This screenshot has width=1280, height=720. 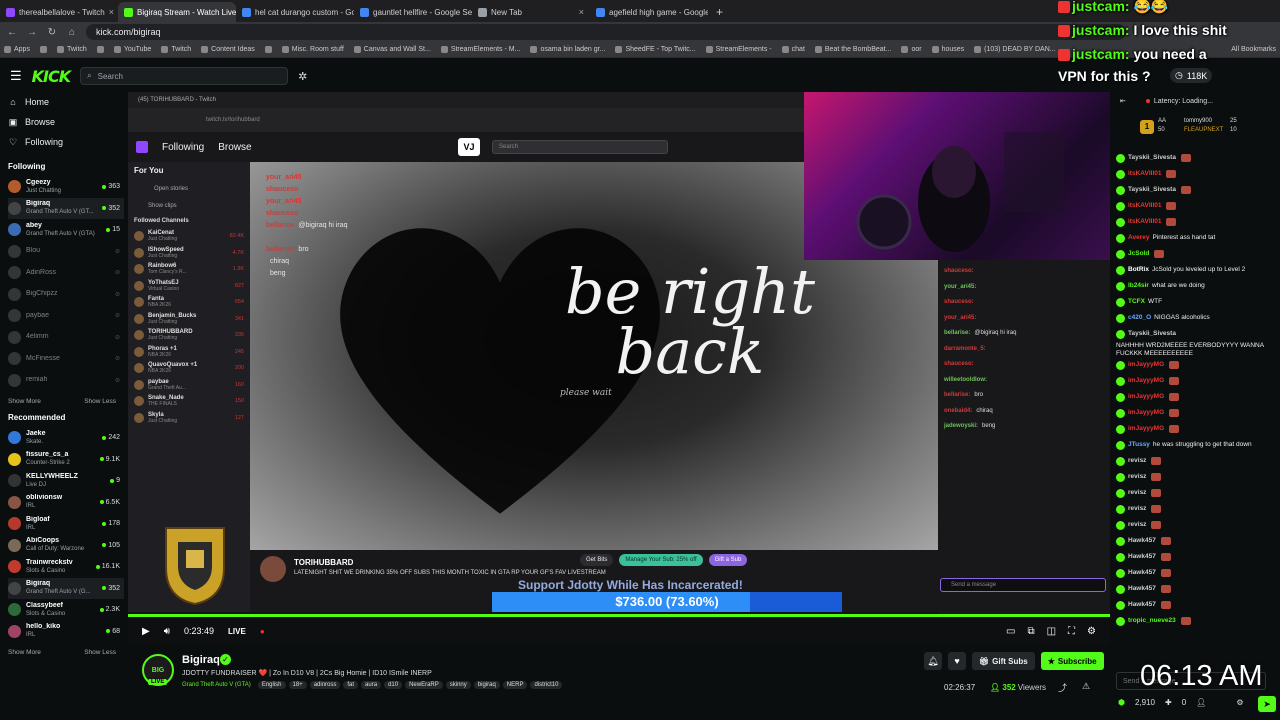 I want to click on chat-username: BotRix, so click(x=1138, y=270).